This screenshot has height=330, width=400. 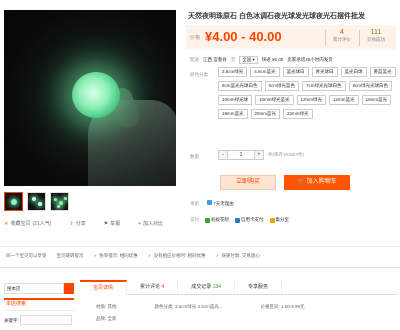 What do you see at coordinates (106, 318) in the screenshot?
I see `attribute-item: 品牌: 全新` at bounding box center [106, 318].